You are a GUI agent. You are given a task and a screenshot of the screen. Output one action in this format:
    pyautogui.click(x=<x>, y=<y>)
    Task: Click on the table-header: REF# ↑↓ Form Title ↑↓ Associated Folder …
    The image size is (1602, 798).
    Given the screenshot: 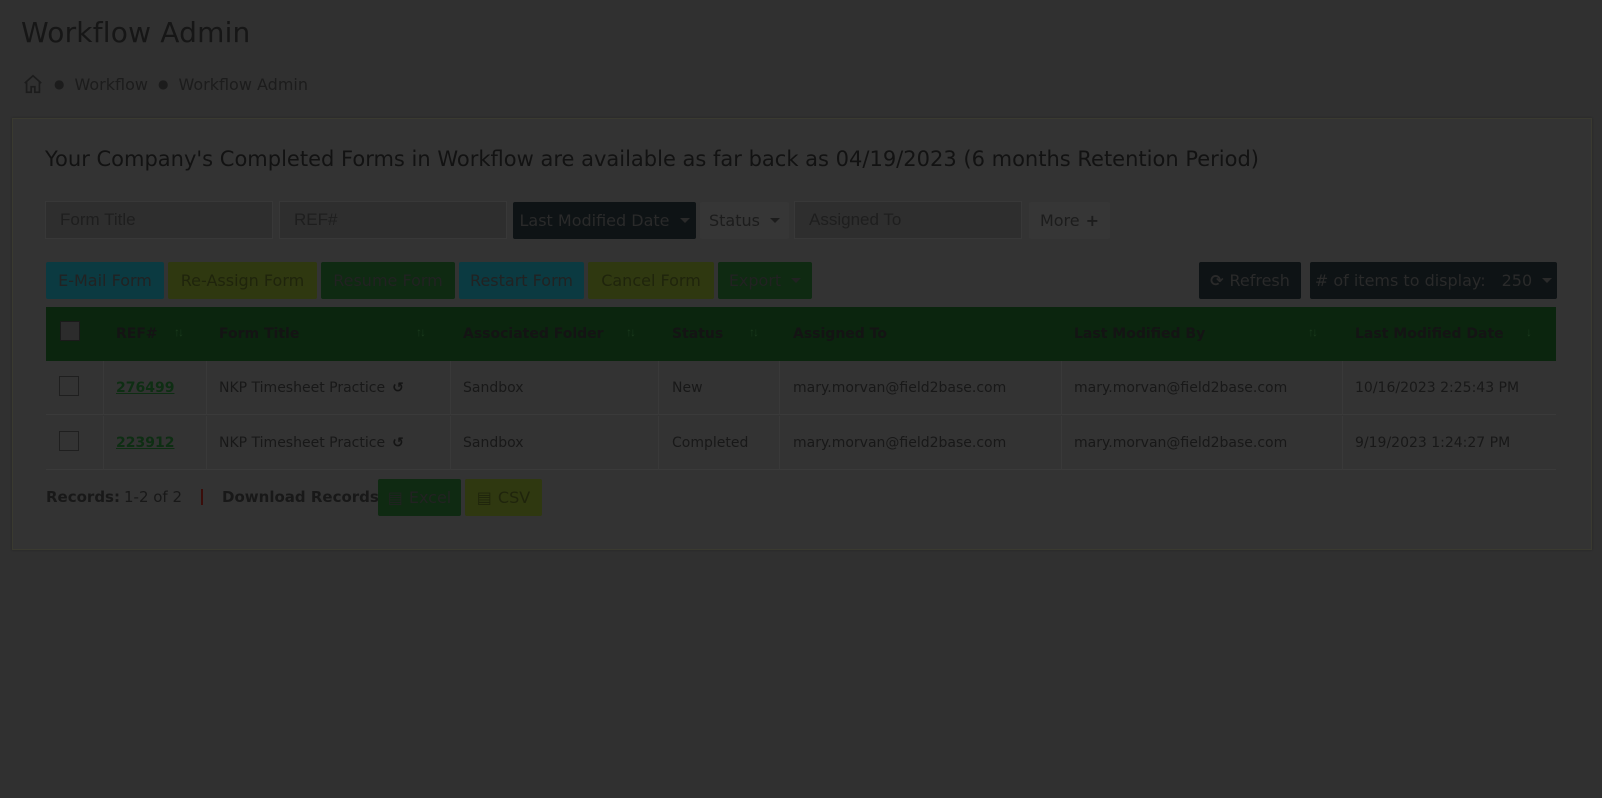 What is the action you would take?
    pyautogui.click(x=801, y=334)
    